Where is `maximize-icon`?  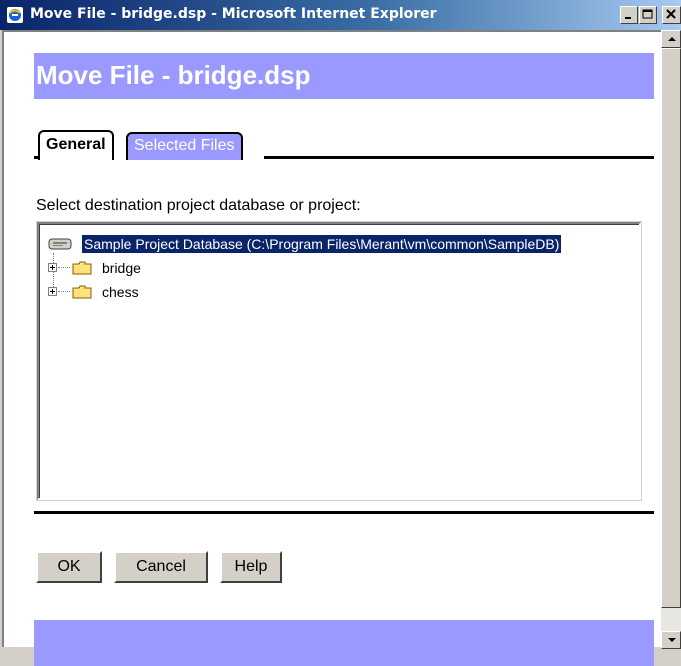 maximize-icon is located at coordinates (647, 14).